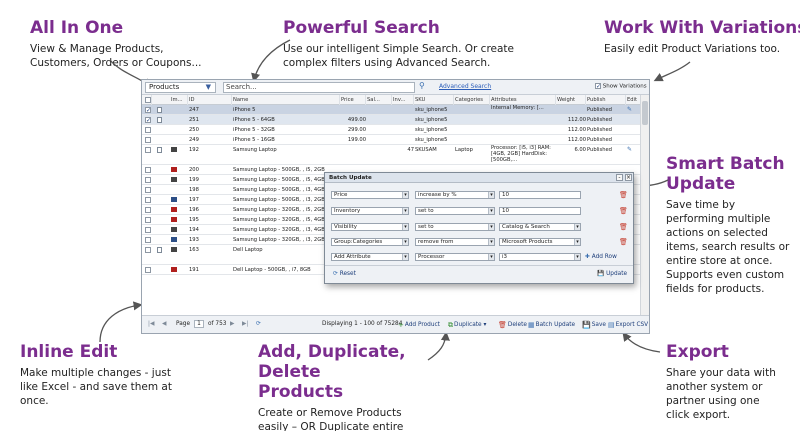  What do you see at coordinates (210, 120) in the screenshot?
I see `cell-id: 251` at bounding box center [210, 120].